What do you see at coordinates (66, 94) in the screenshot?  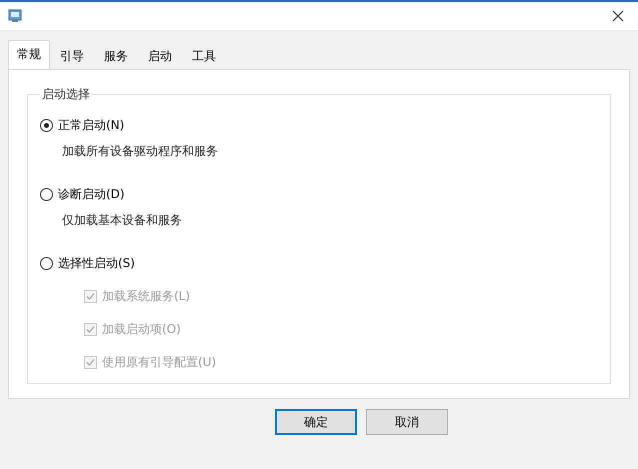 I see `group-title: 启动选择` at bounding box center [66, 94].